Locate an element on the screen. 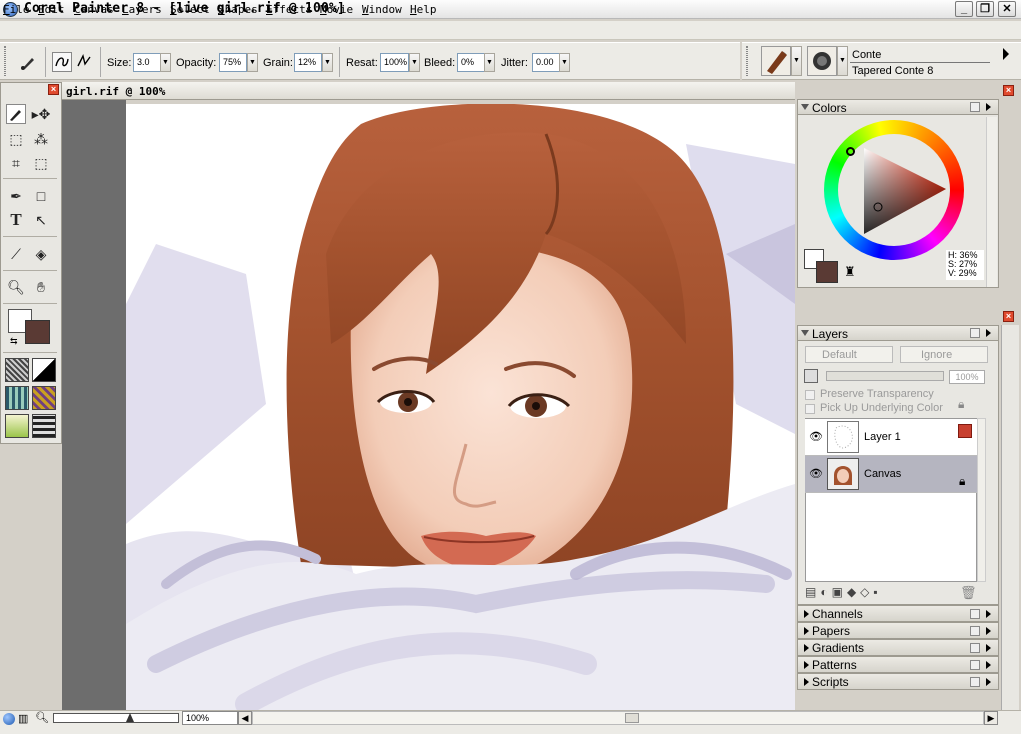 The width and height of the screenshot is (1021, 734). pen-tool-icon: ✒ is located at coordinates (16, 196).